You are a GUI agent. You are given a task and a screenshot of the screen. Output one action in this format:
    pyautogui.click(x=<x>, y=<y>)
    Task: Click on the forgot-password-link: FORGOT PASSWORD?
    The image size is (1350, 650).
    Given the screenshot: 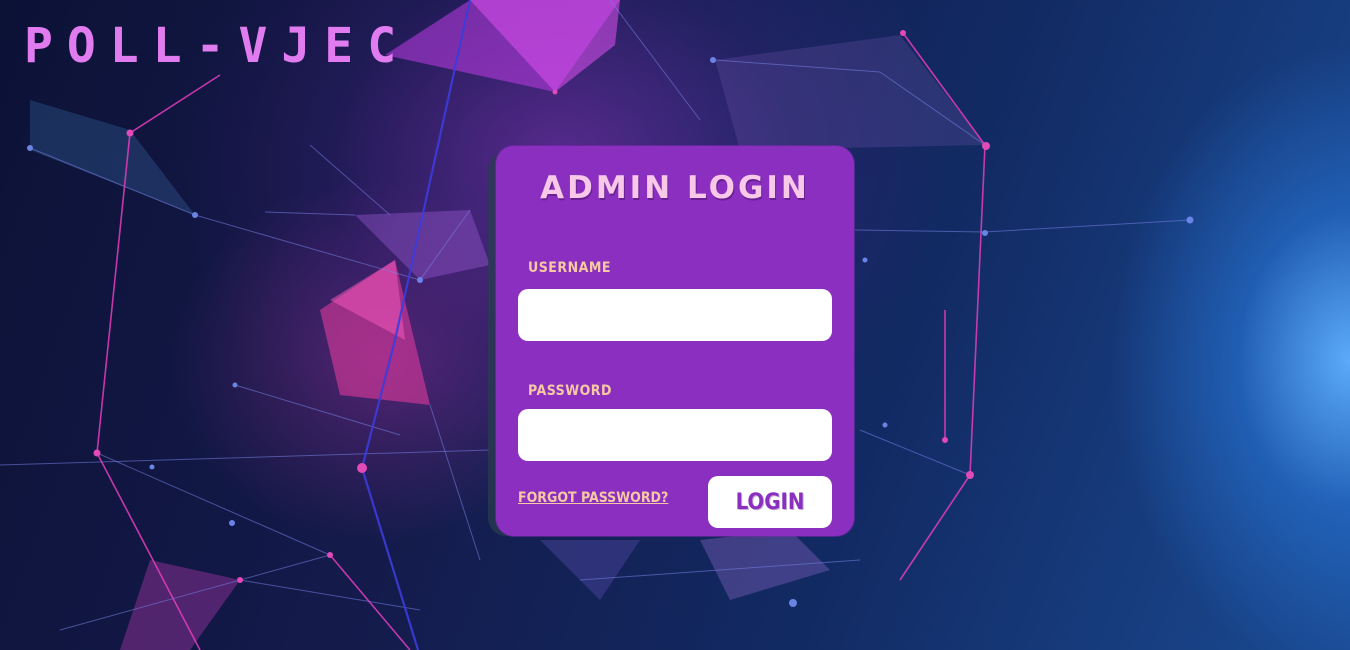 What is the action you would take?
    pyautogui.click(x=593, y=498)
    